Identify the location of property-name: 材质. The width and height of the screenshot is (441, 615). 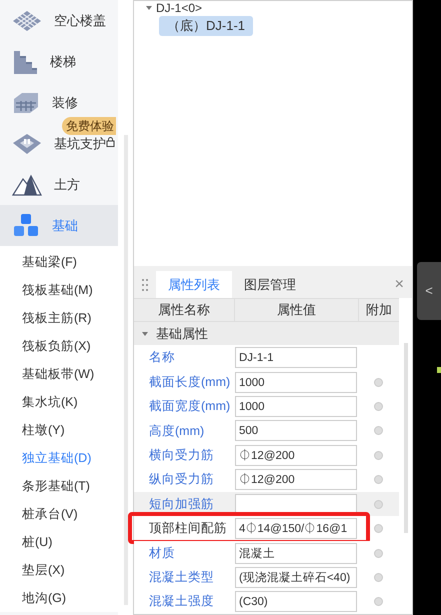
(162, 553).